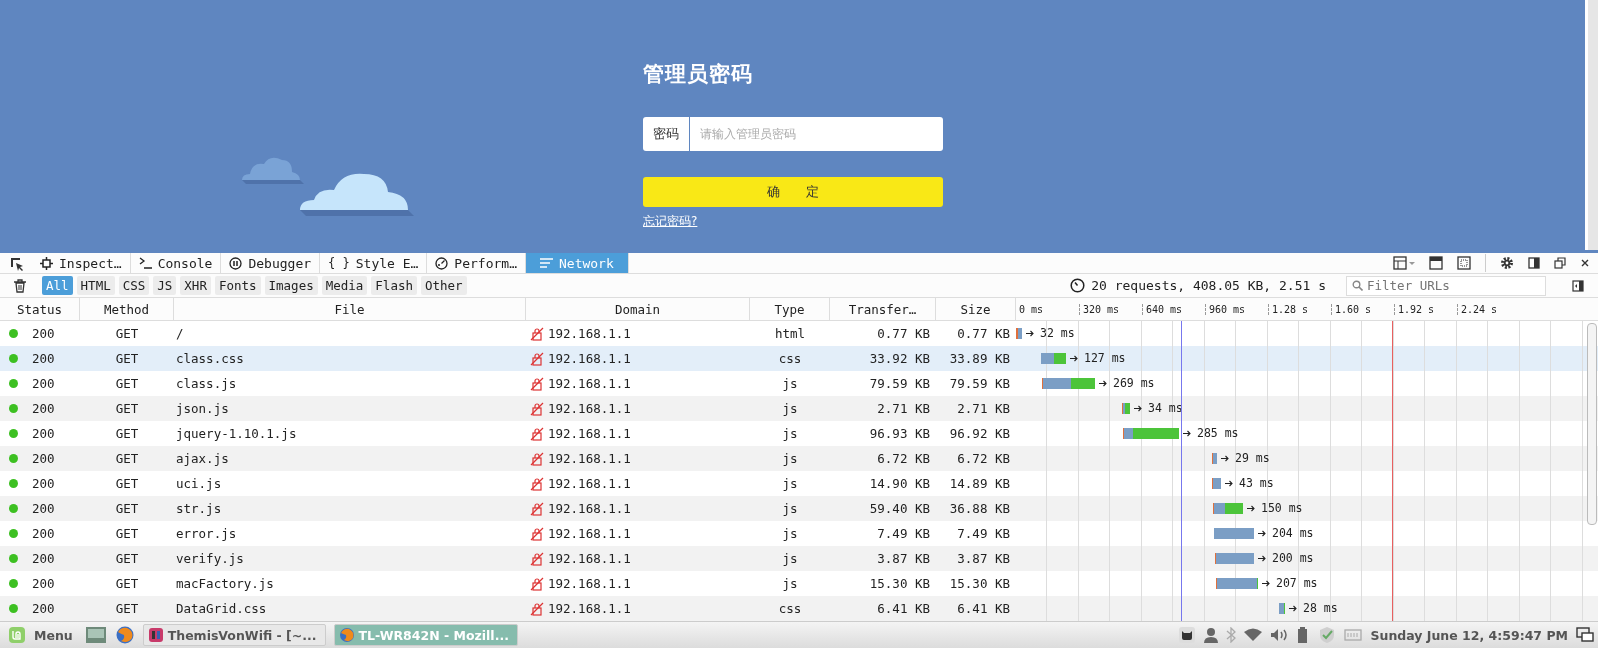  Describe the element at coordinates (95, 285) in the screenshot. I see `filter-button: HTML` at that location.